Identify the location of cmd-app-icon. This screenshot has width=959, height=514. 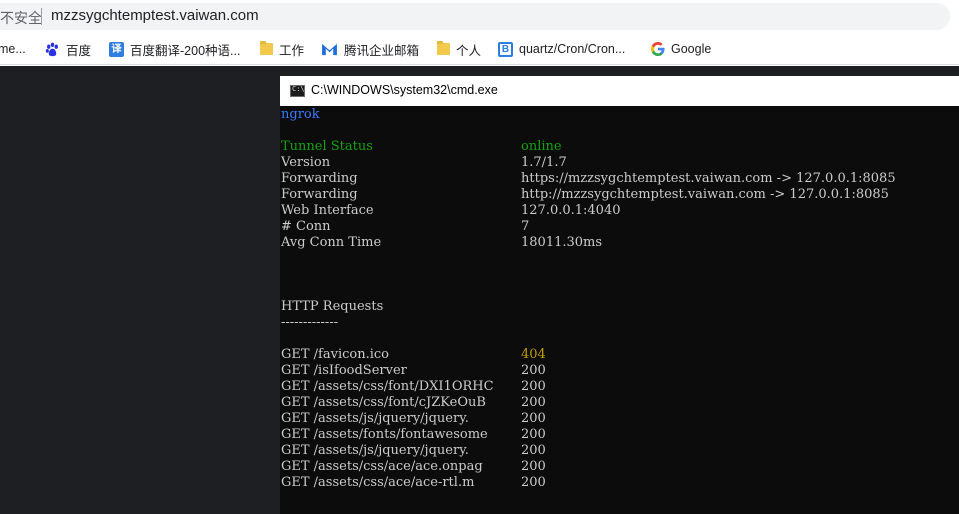
(297, 91).